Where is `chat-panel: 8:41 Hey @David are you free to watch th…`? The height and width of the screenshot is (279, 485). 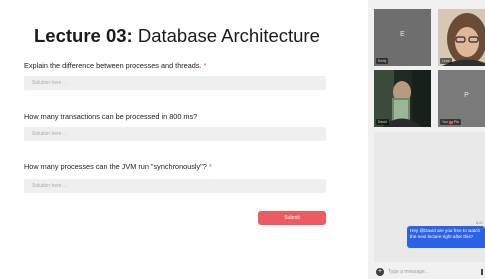
chat-panel: 8:41 Hey @David are you free to watch th… is located at coordinates (429, 197).